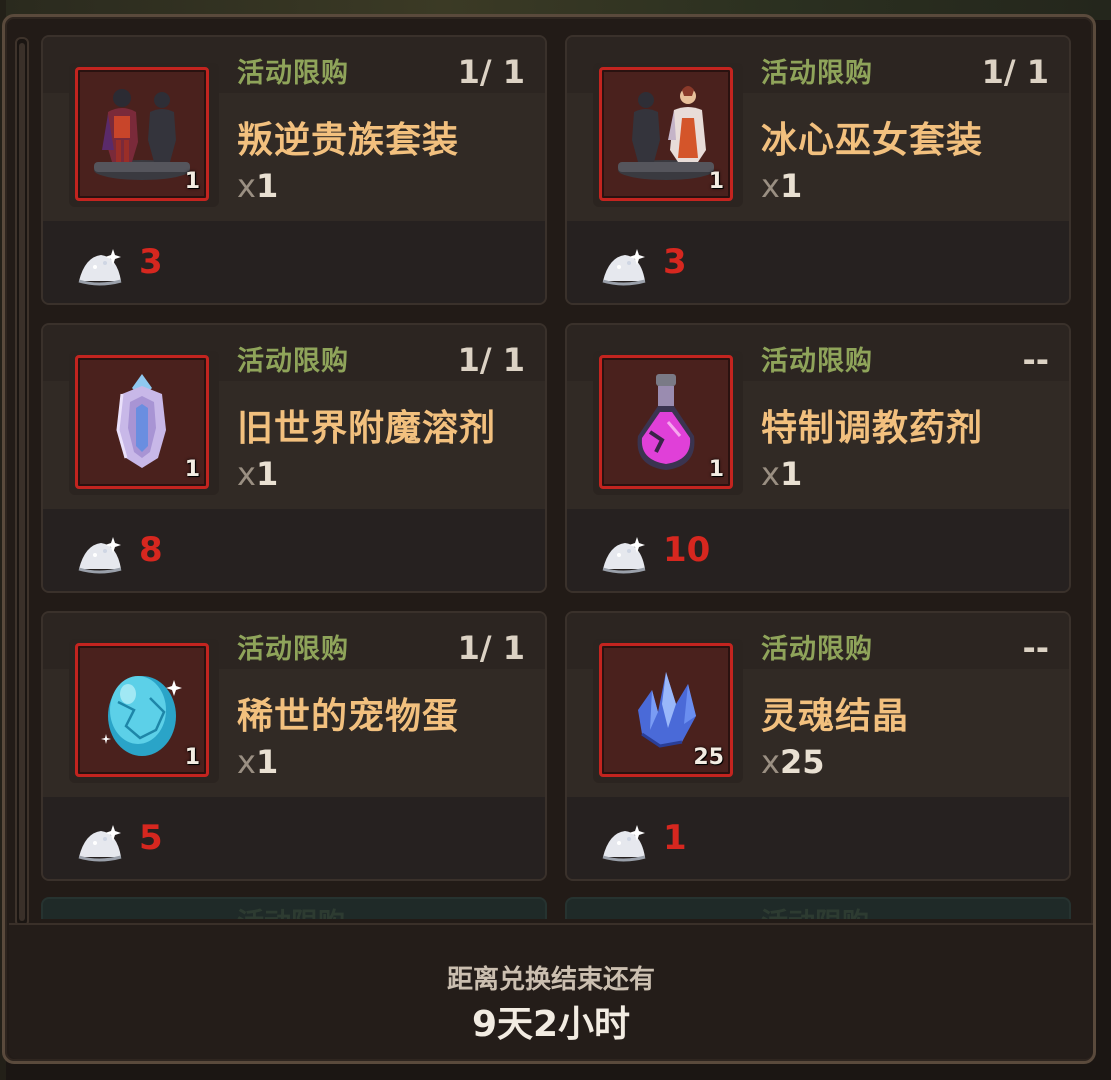  Describe the element at coordinates (142, 134) in the screenshot. I see `rebel-noble-outfit-icon: 1` at that location.